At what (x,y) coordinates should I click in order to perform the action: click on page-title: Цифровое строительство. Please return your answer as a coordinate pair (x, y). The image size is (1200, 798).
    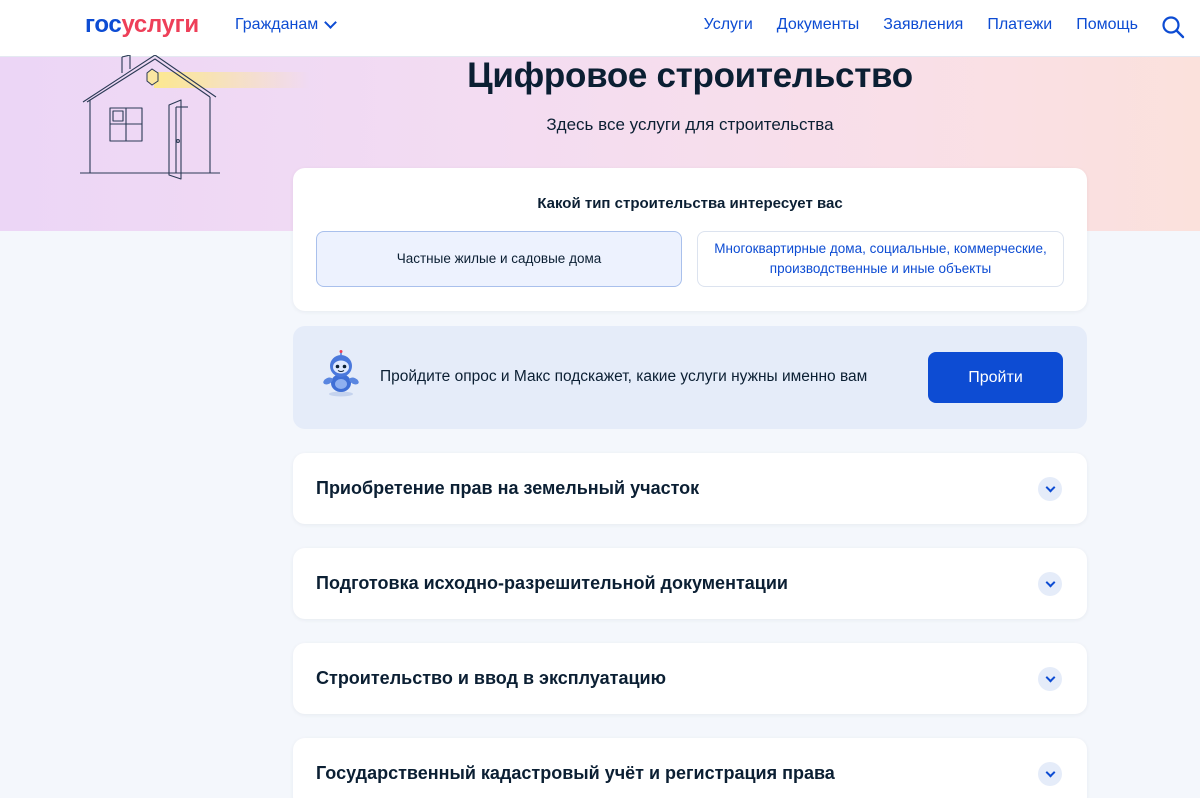
    Looking at the image, I should click on (690, 75).